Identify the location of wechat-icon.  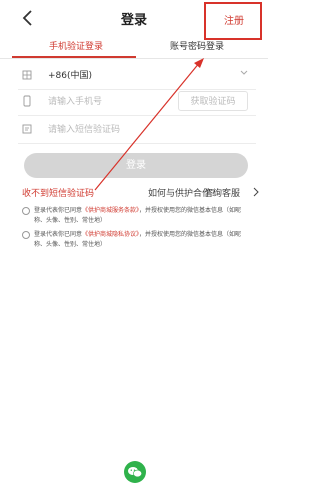
(135, 472).